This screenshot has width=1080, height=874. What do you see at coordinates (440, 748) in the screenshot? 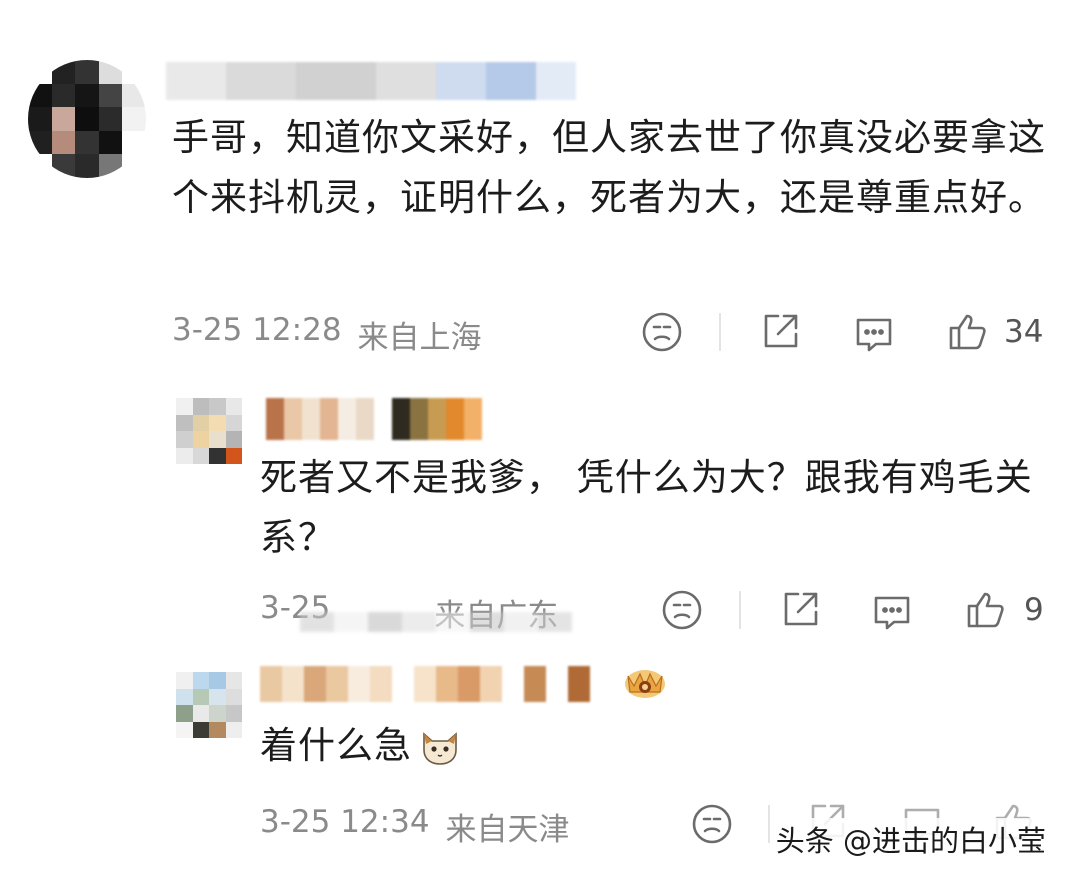
I see `cat-emoji-icon` at bounding box center [440, 748].